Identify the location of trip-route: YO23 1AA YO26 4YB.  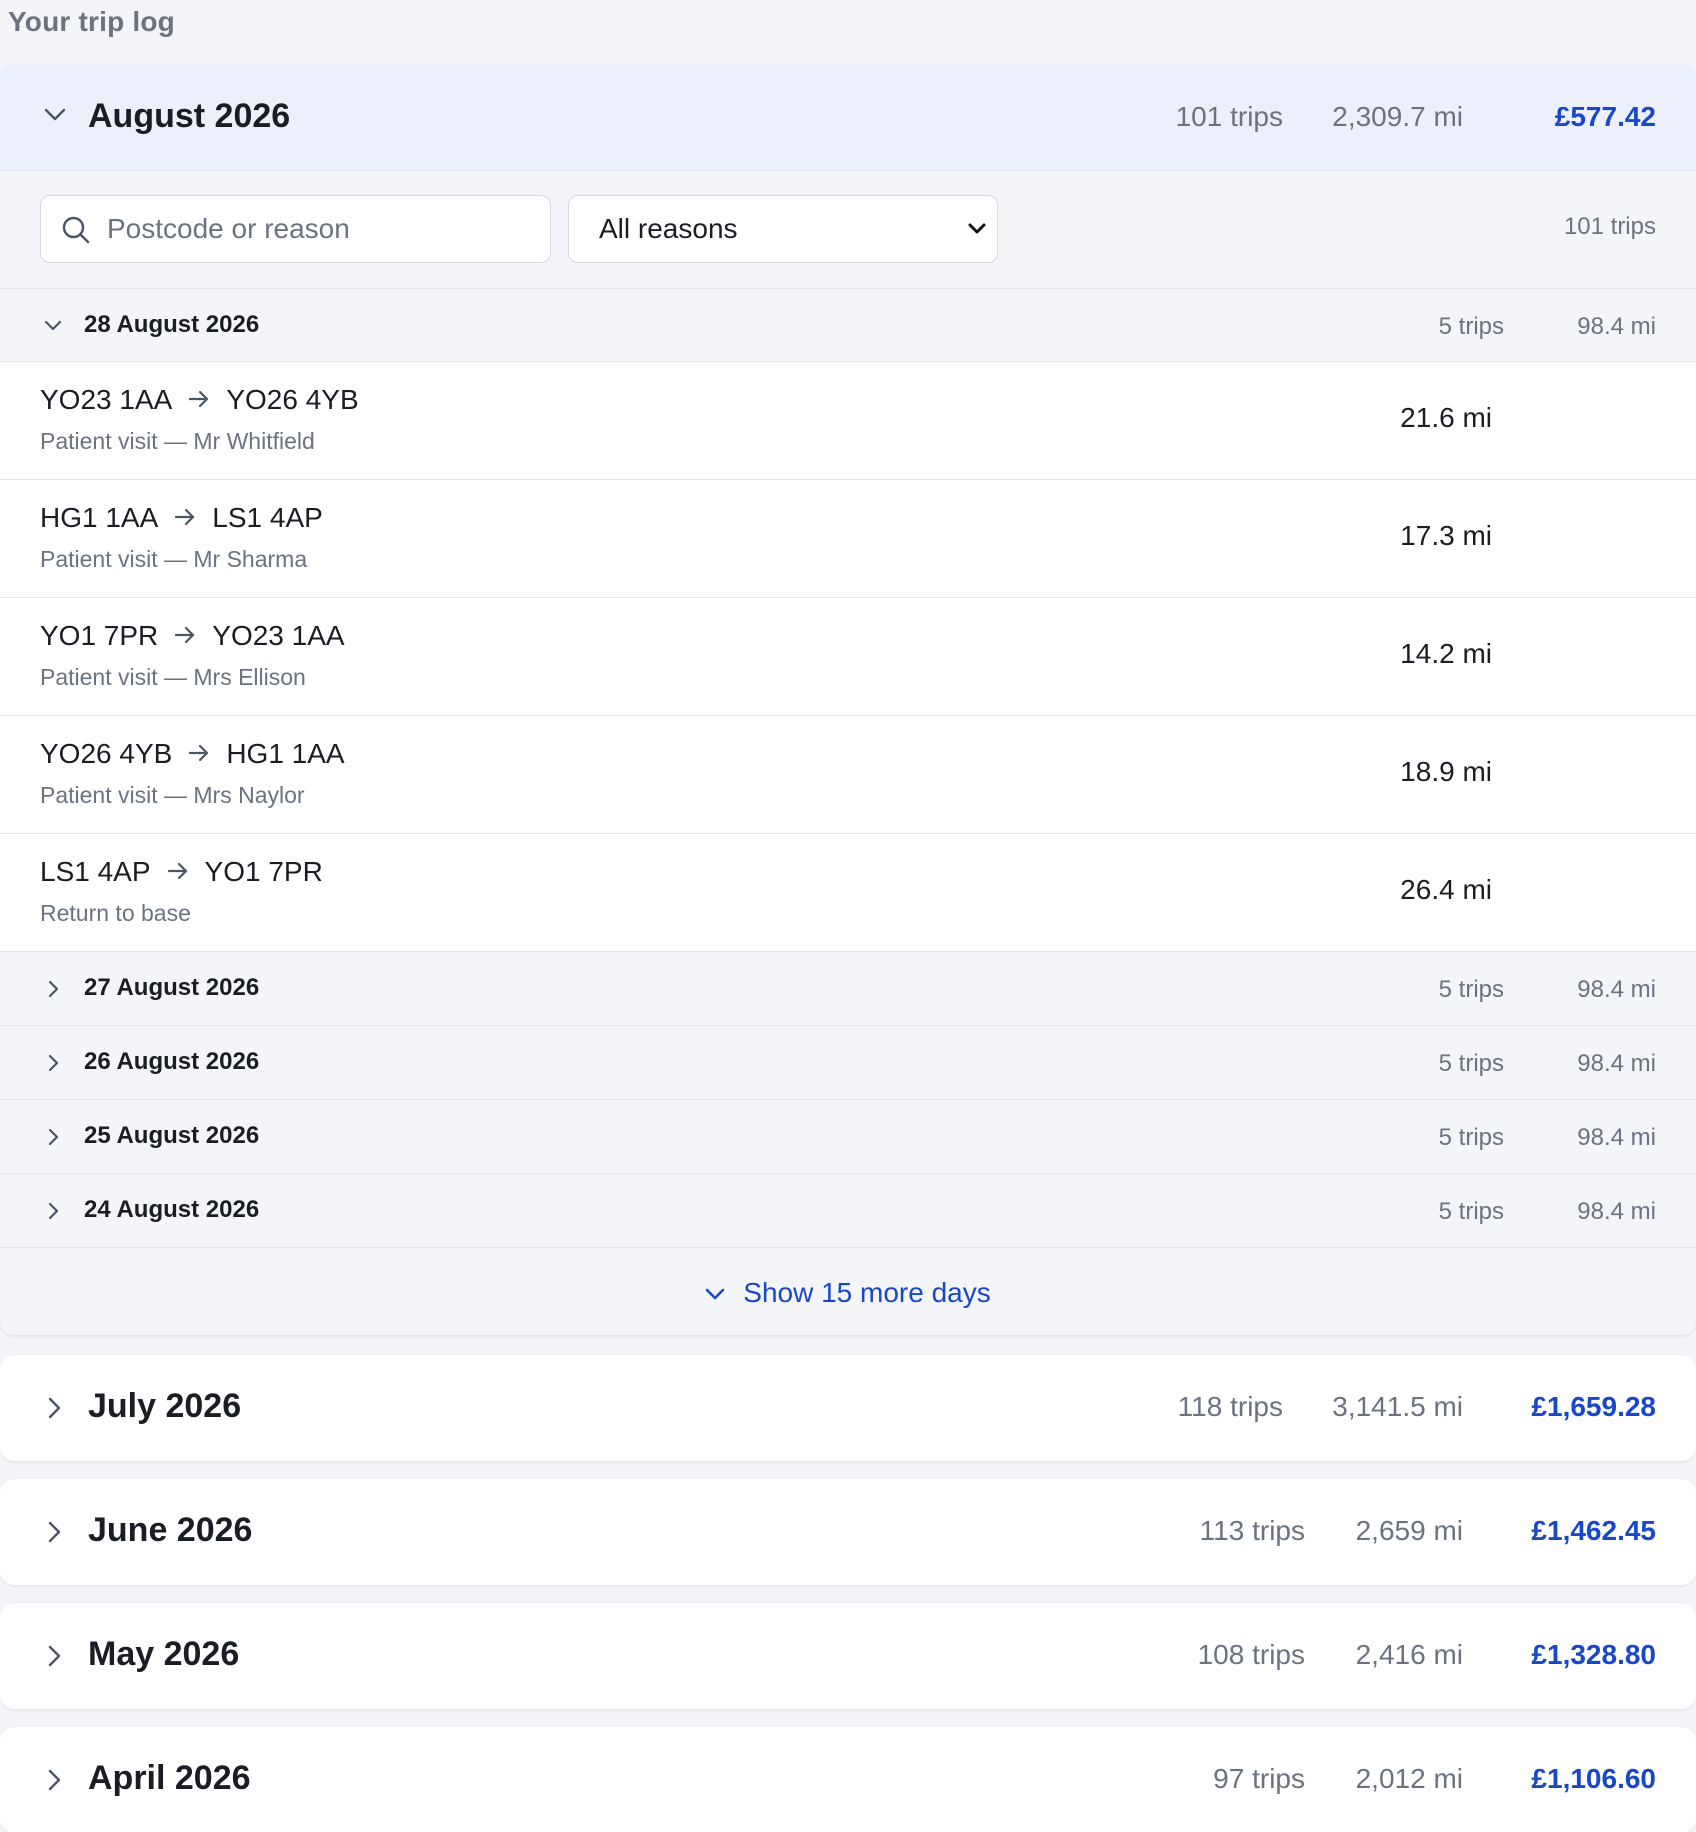
(199, 400).